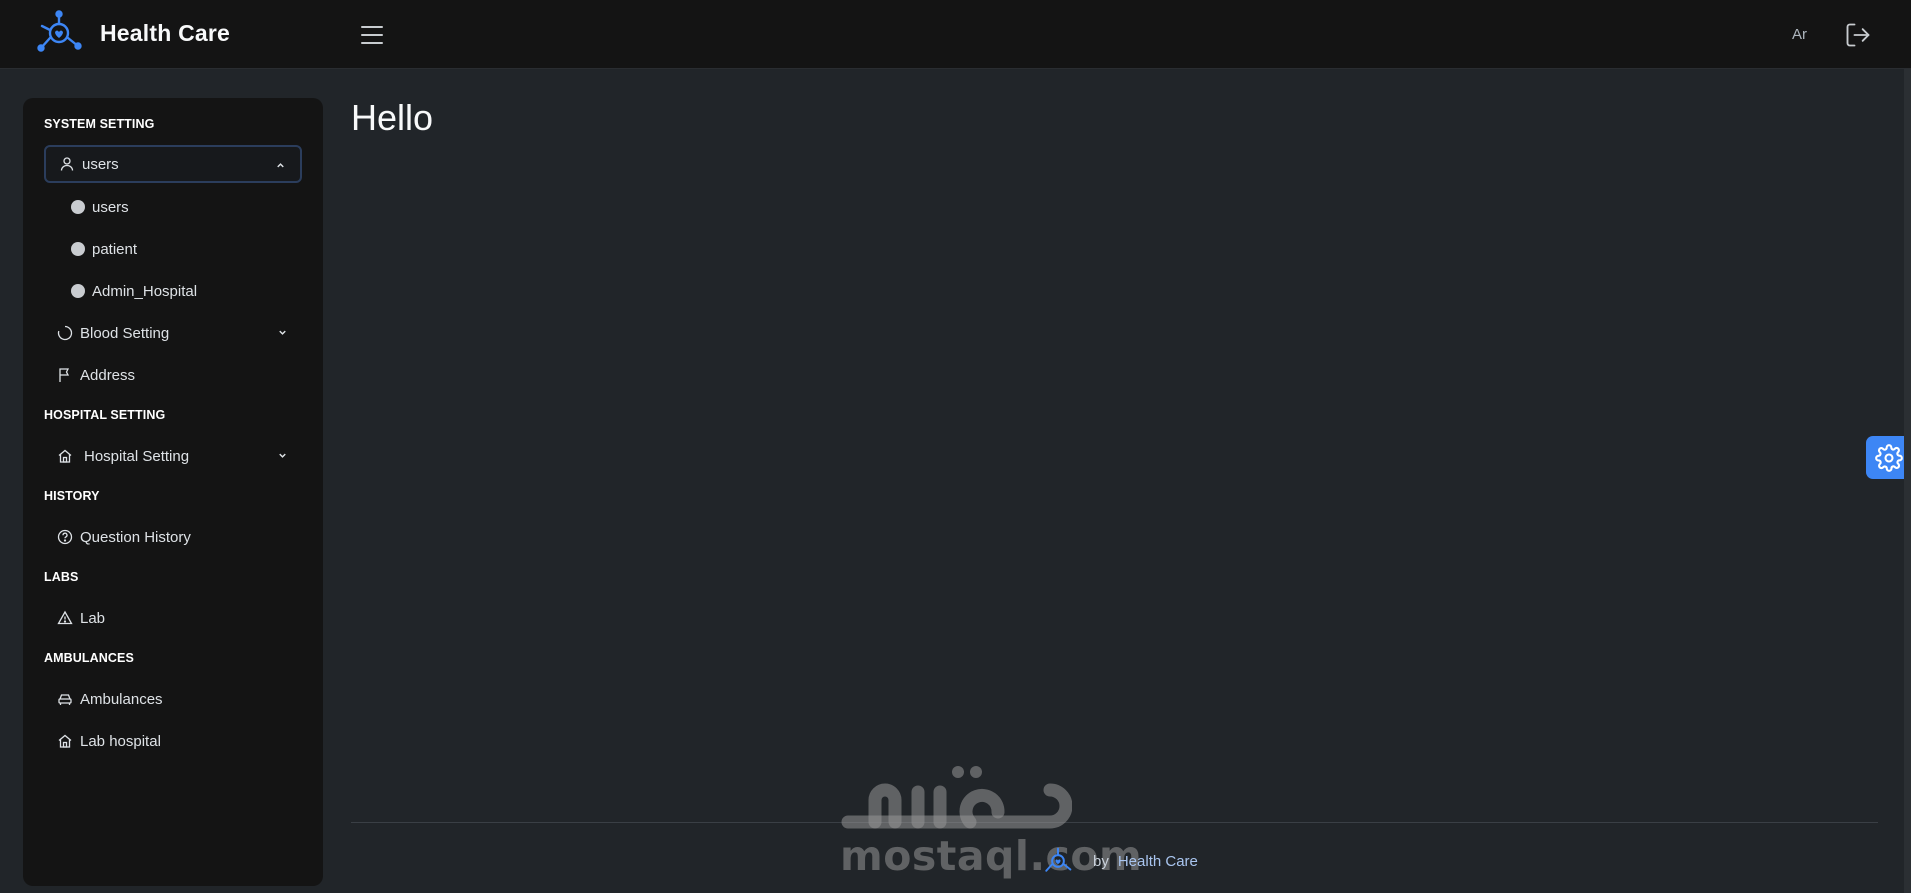 The height and width of the screenshot is (893, 1911). Describe the element at coordinates (89, 658) in the screenshot. I see `section-title-ambulances: AMBULANCES` at that location.